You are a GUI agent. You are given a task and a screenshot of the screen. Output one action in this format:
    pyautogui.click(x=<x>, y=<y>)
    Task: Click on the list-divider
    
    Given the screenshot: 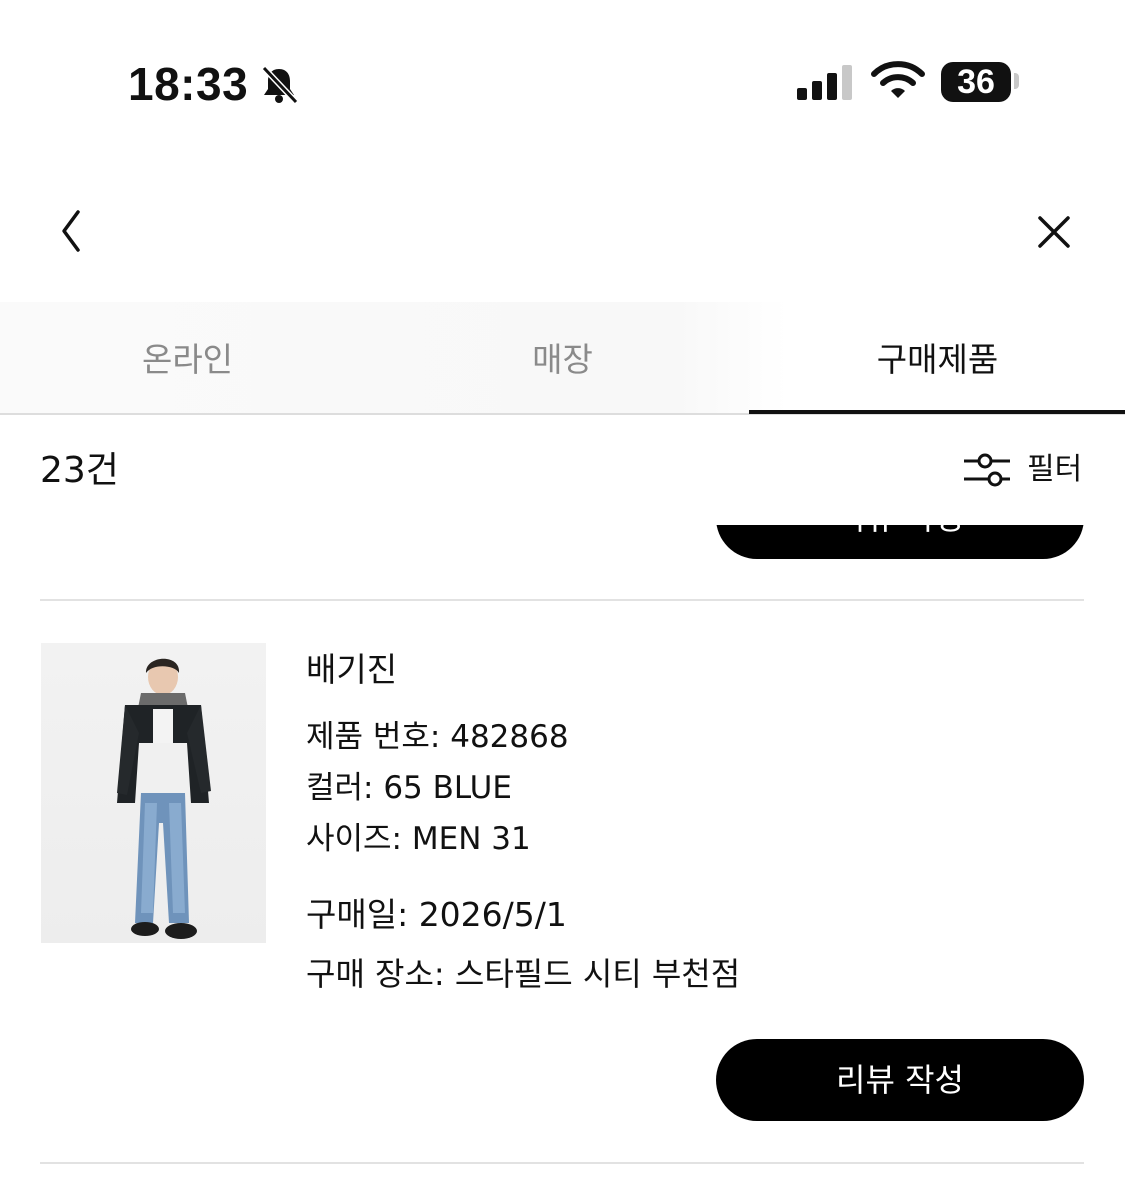 What is the action you would take?
    pyautogui.click(x=562, y=600)
    